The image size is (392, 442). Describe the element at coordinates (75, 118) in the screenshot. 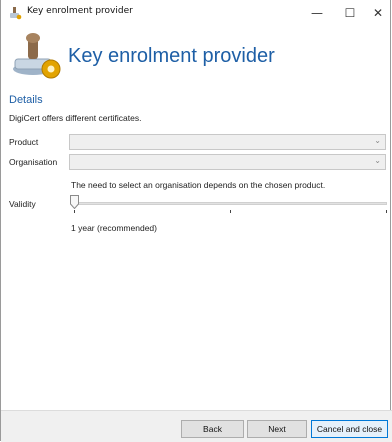

I see `description-text: DigiCert offers different certificates.` at that location.